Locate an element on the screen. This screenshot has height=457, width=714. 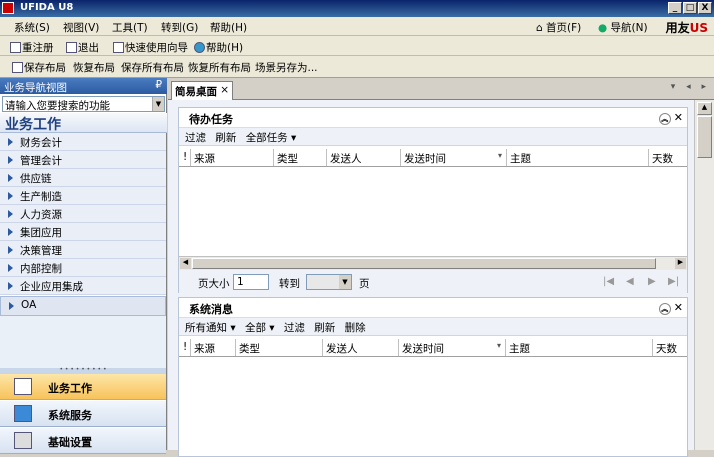
quick-guide-button: 快速使用向导 is located at coordinates (150, 47).